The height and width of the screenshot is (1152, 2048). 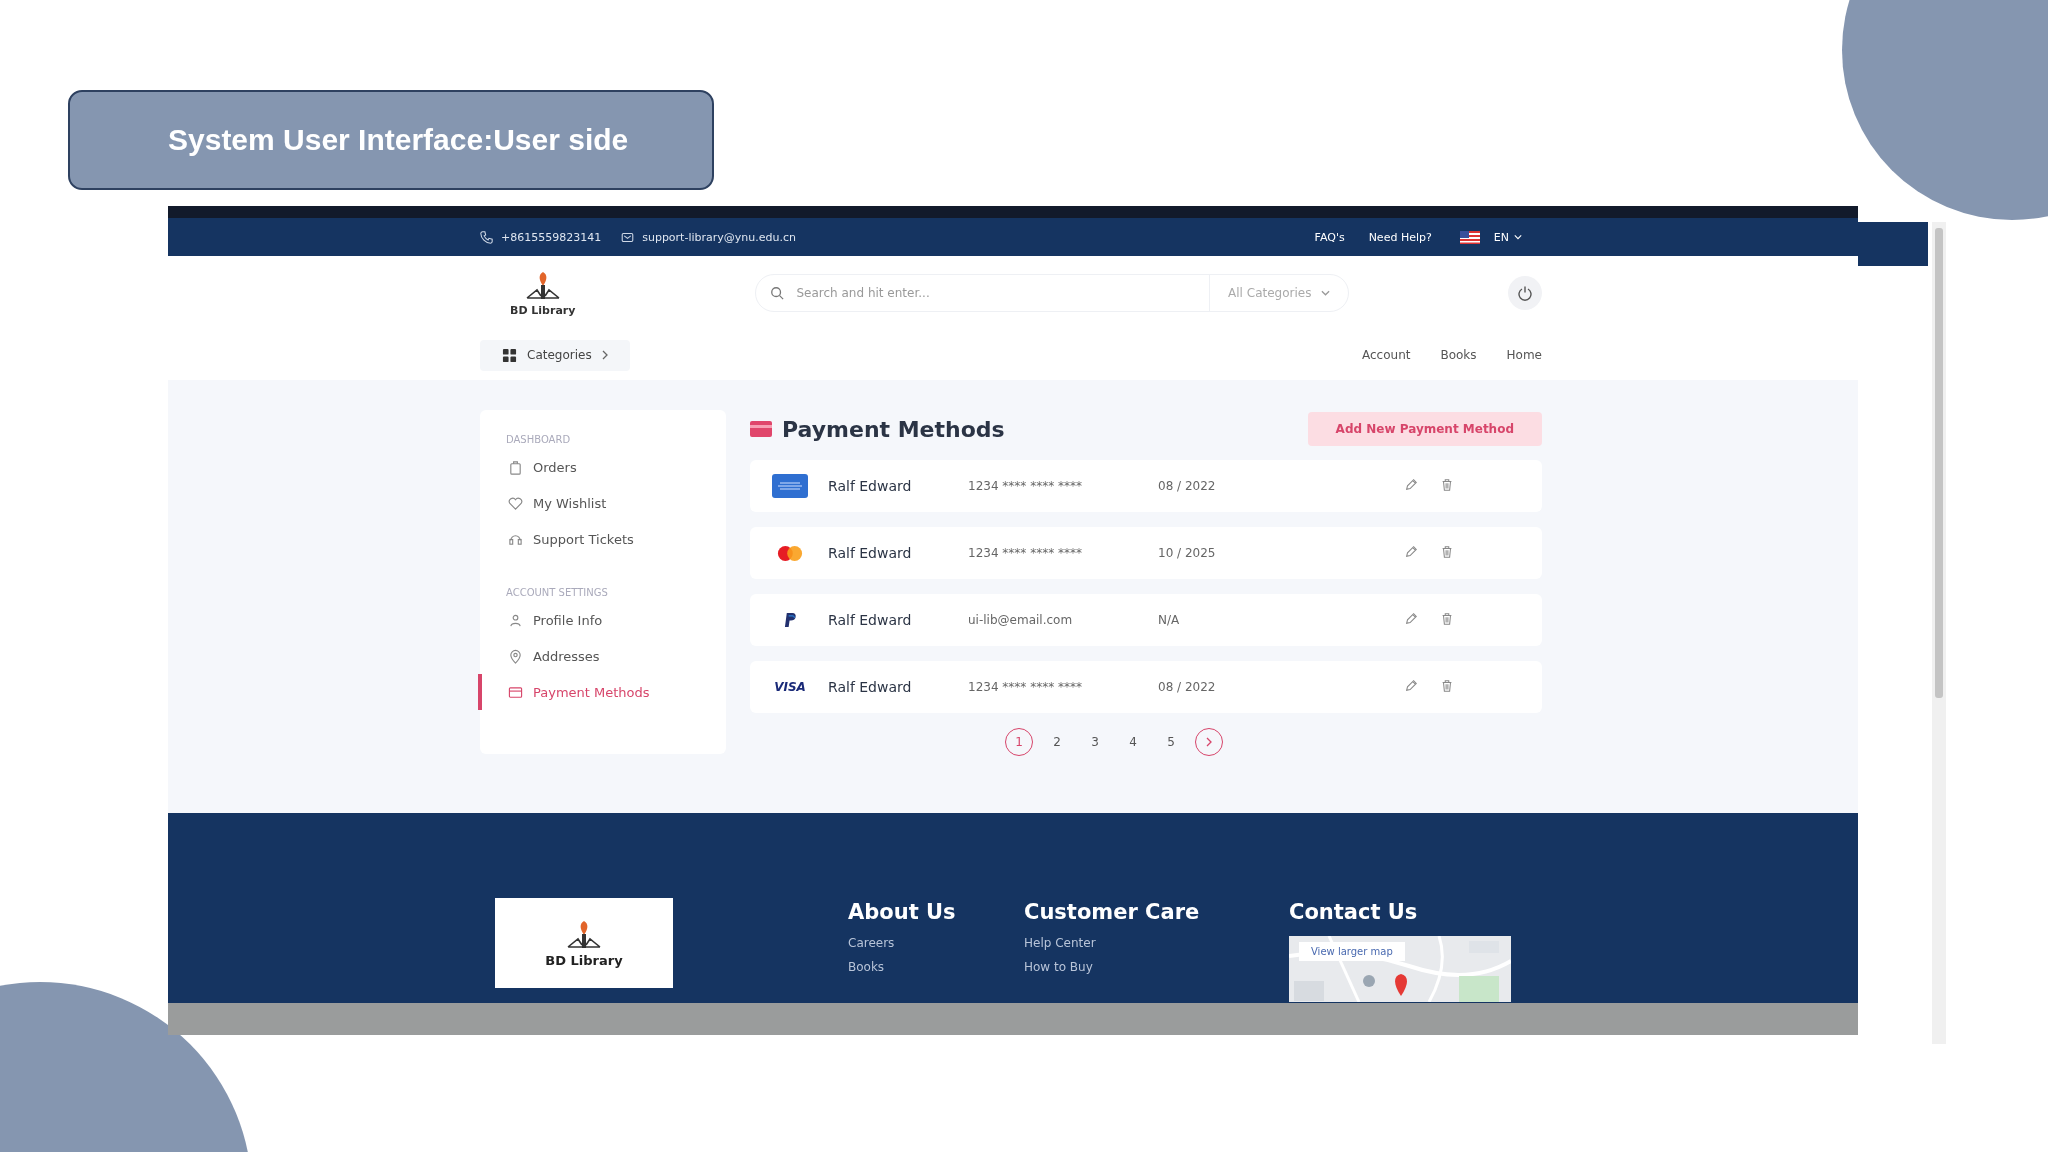 What do you see at coordinates (893, 429) in the screenshot?
I see `page-title: Payment Methods` at bounding box center [893, 429].